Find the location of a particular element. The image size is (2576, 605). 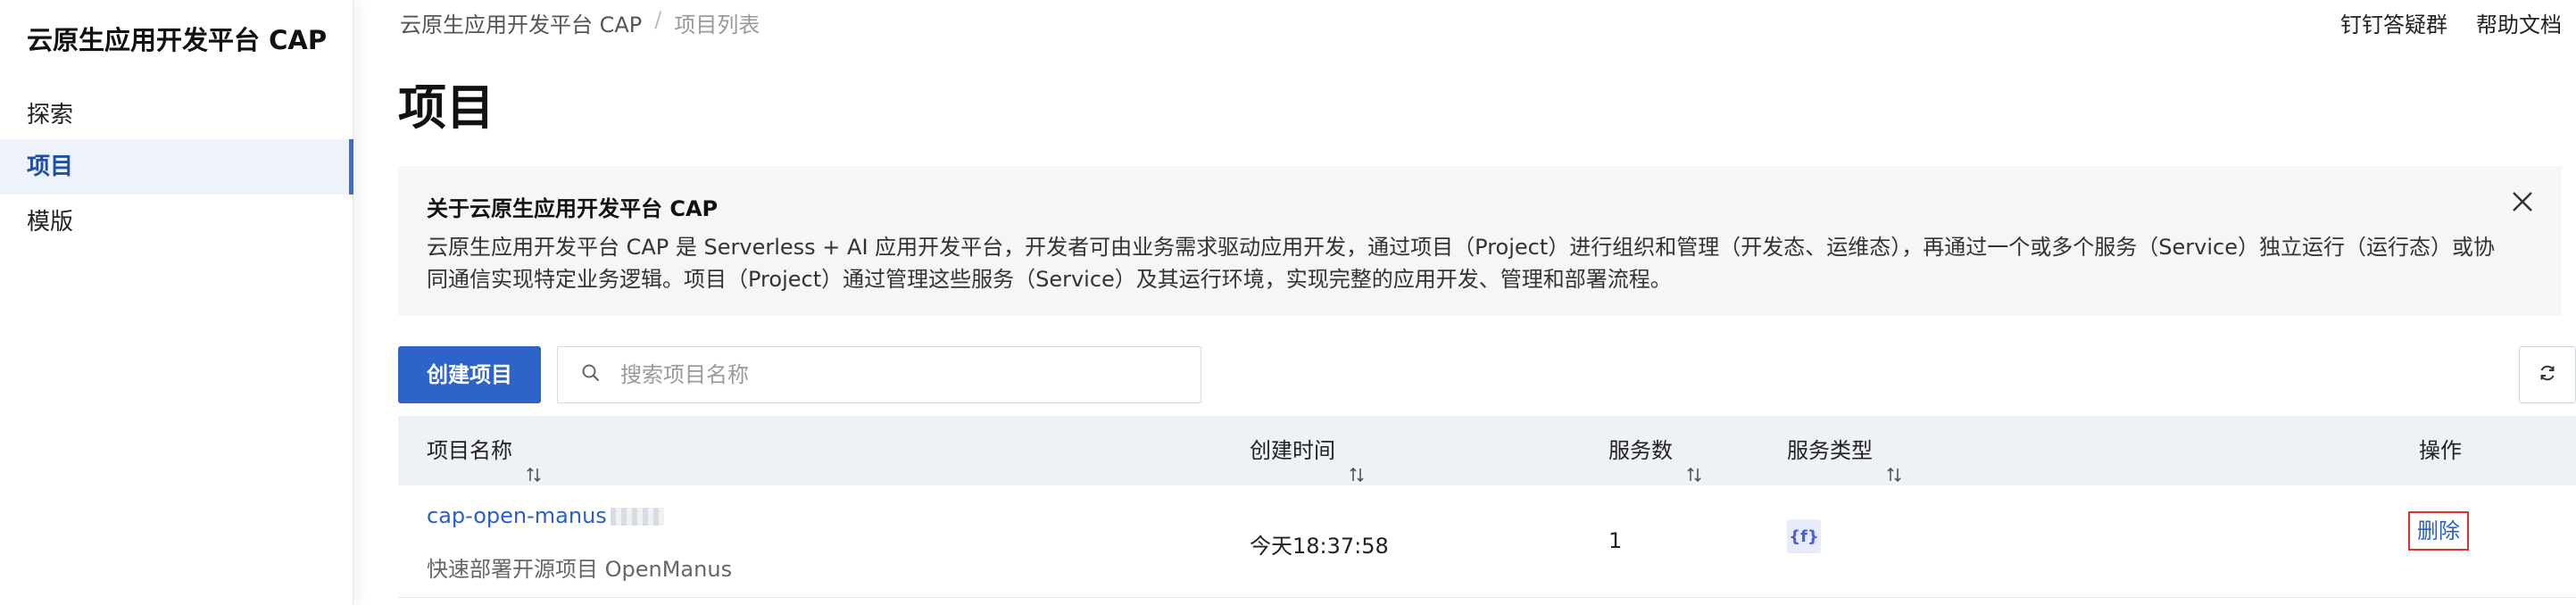

refresh-button is located at coordinates (2547, 374).